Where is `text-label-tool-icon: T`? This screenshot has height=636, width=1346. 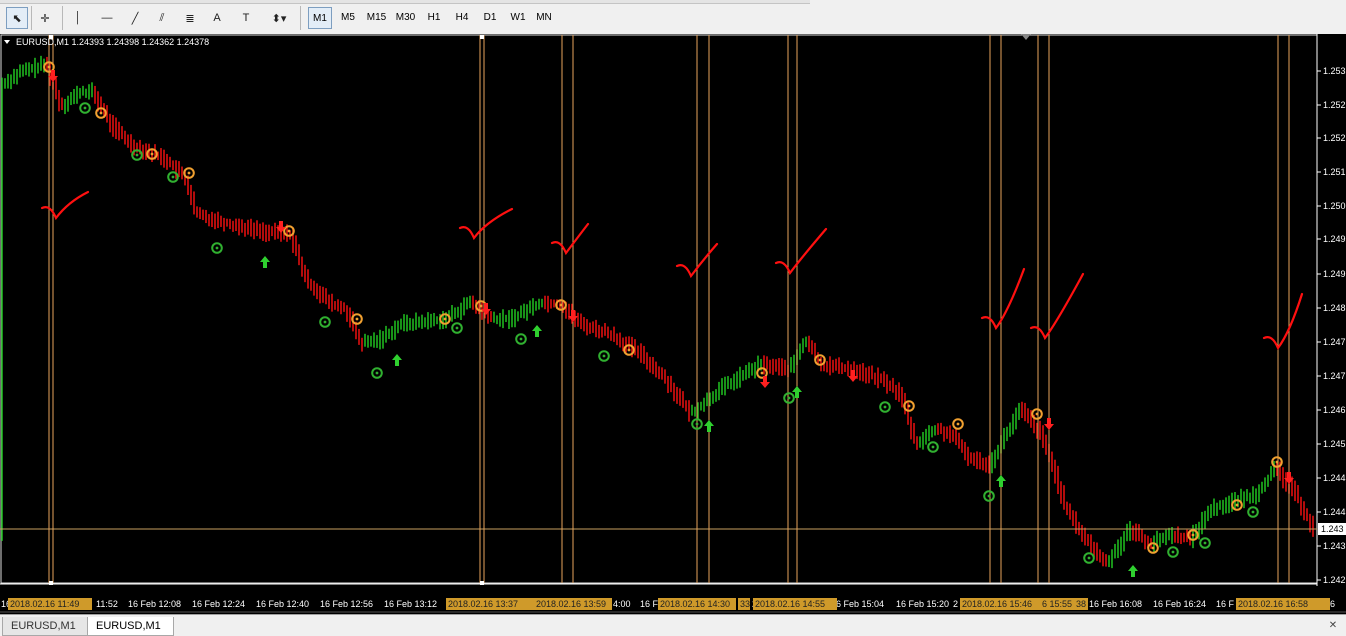 text-label-tool-icon: T is located at coordinates (246, 18).